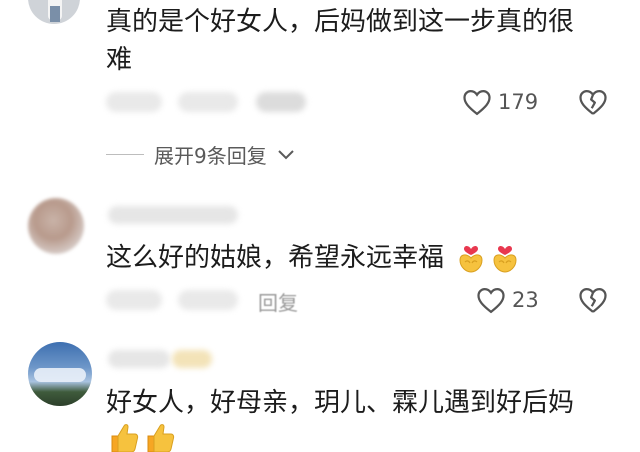 Image resolution: width=640 pixels, height=452 pixels. What do you see at coordinates (275, 258) in the screenshot?
I see `comment-text: 这么好的姑娘，希望永远幸福` at bounding box center [275, 258].